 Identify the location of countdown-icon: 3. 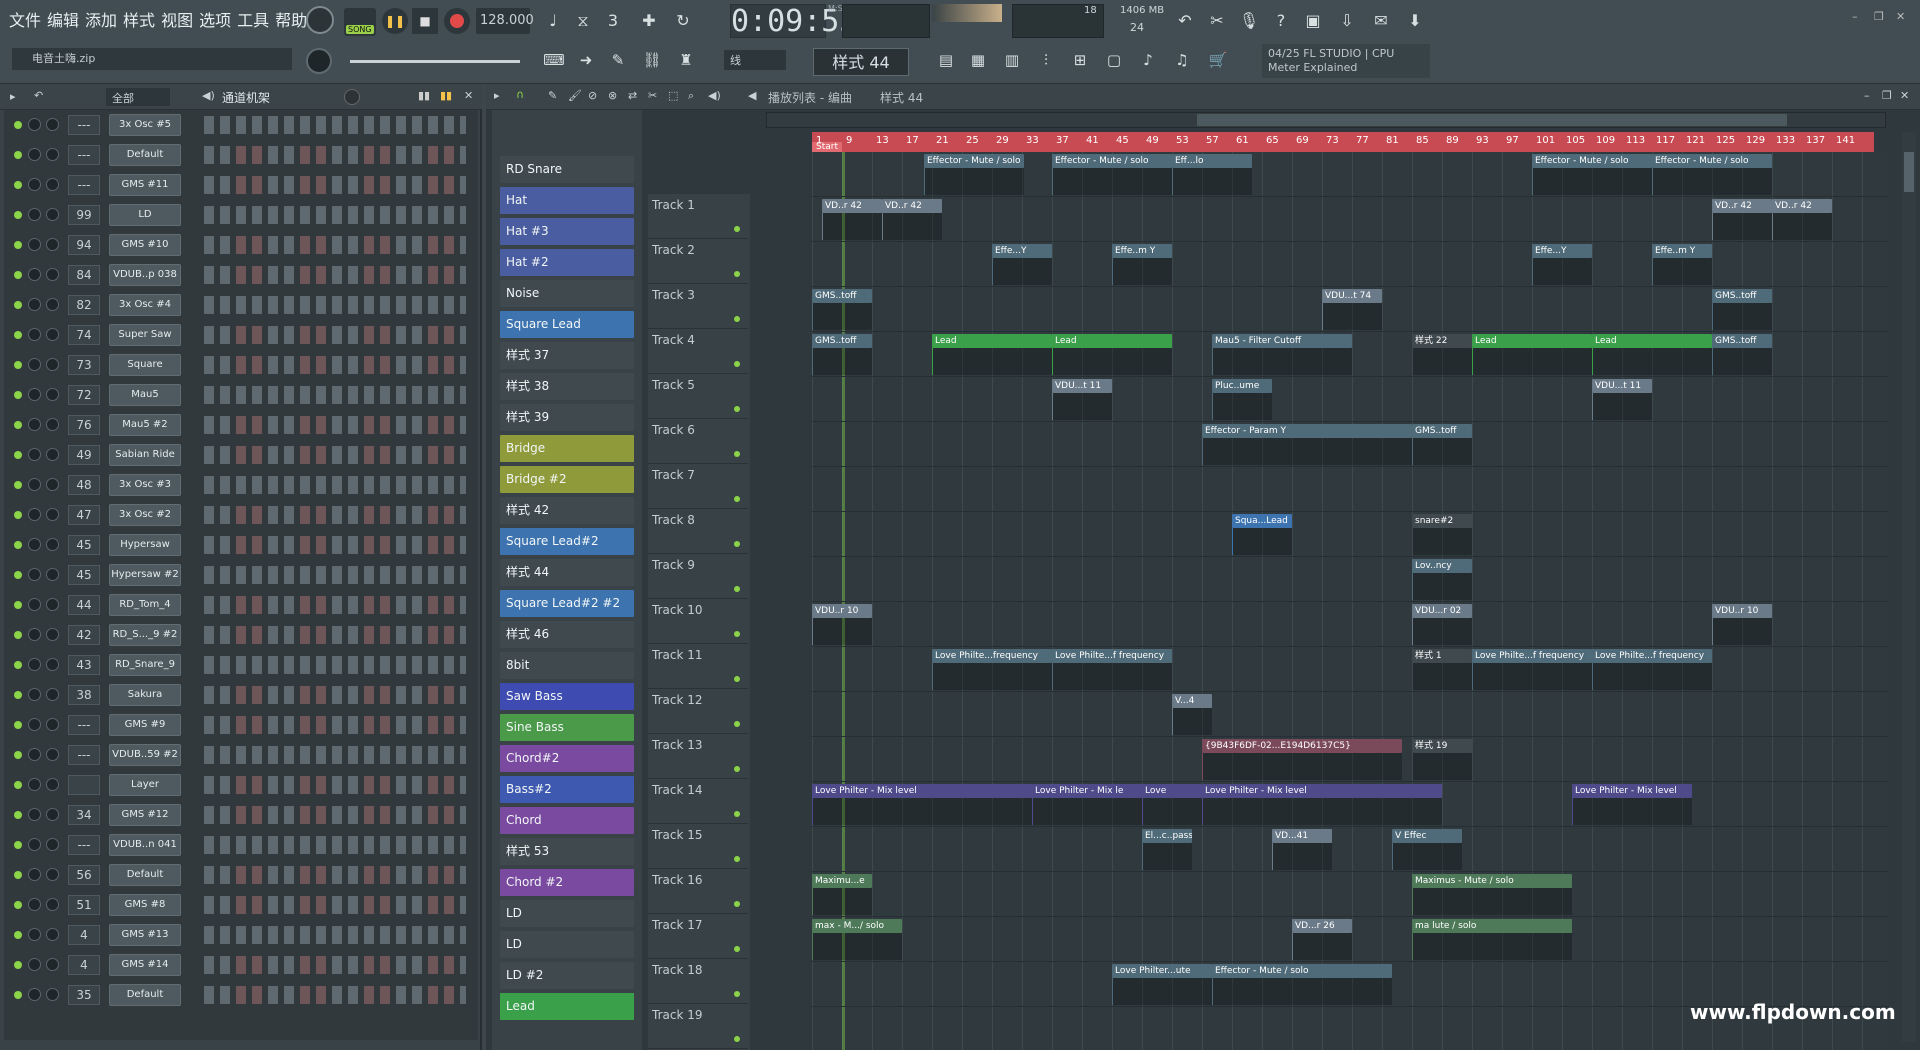
(613, 21).